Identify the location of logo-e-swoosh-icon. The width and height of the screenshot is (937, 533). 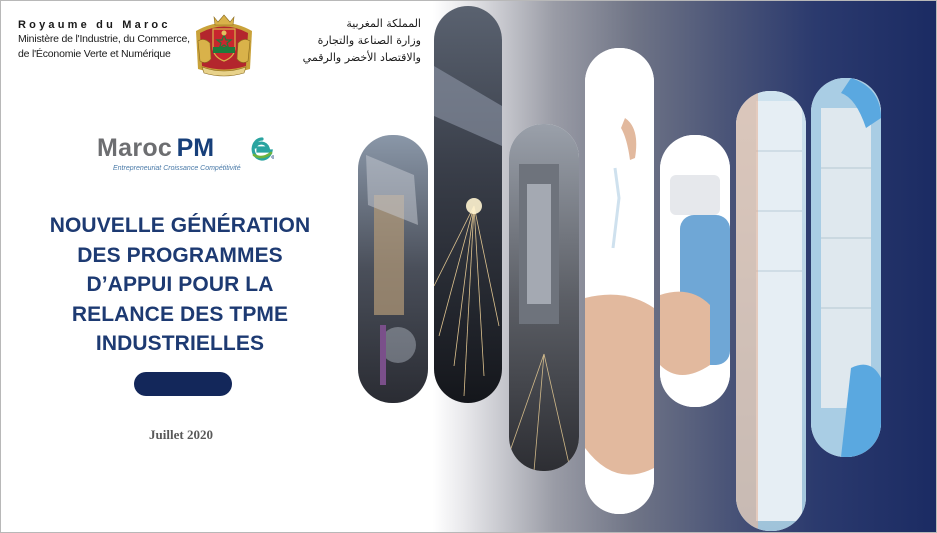
(262, 149).